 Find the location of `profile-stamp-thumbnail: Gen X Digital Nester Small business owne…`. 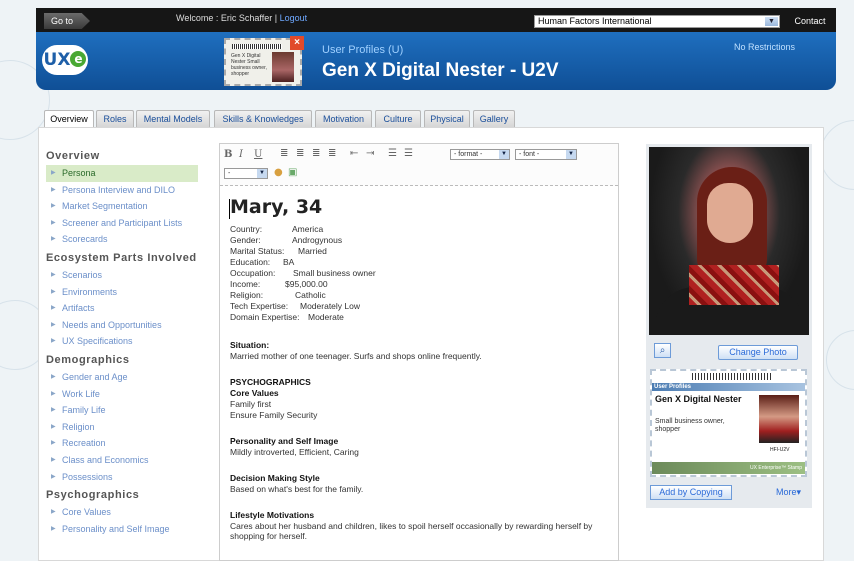

profile-stamp-thumbnail: Gen X Digital Nester Small business owne… is located at coordinates (264, 61).